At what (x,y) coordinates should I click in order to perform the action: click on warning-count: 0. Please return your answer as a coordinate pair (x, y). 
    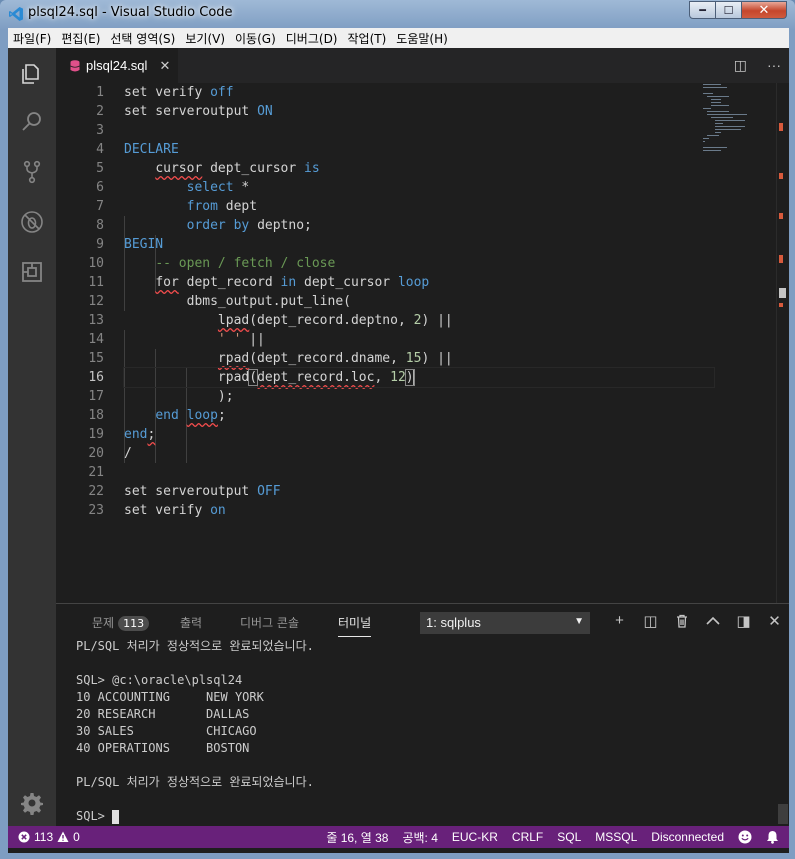
    Looking at the image, I should click on (76, 837).